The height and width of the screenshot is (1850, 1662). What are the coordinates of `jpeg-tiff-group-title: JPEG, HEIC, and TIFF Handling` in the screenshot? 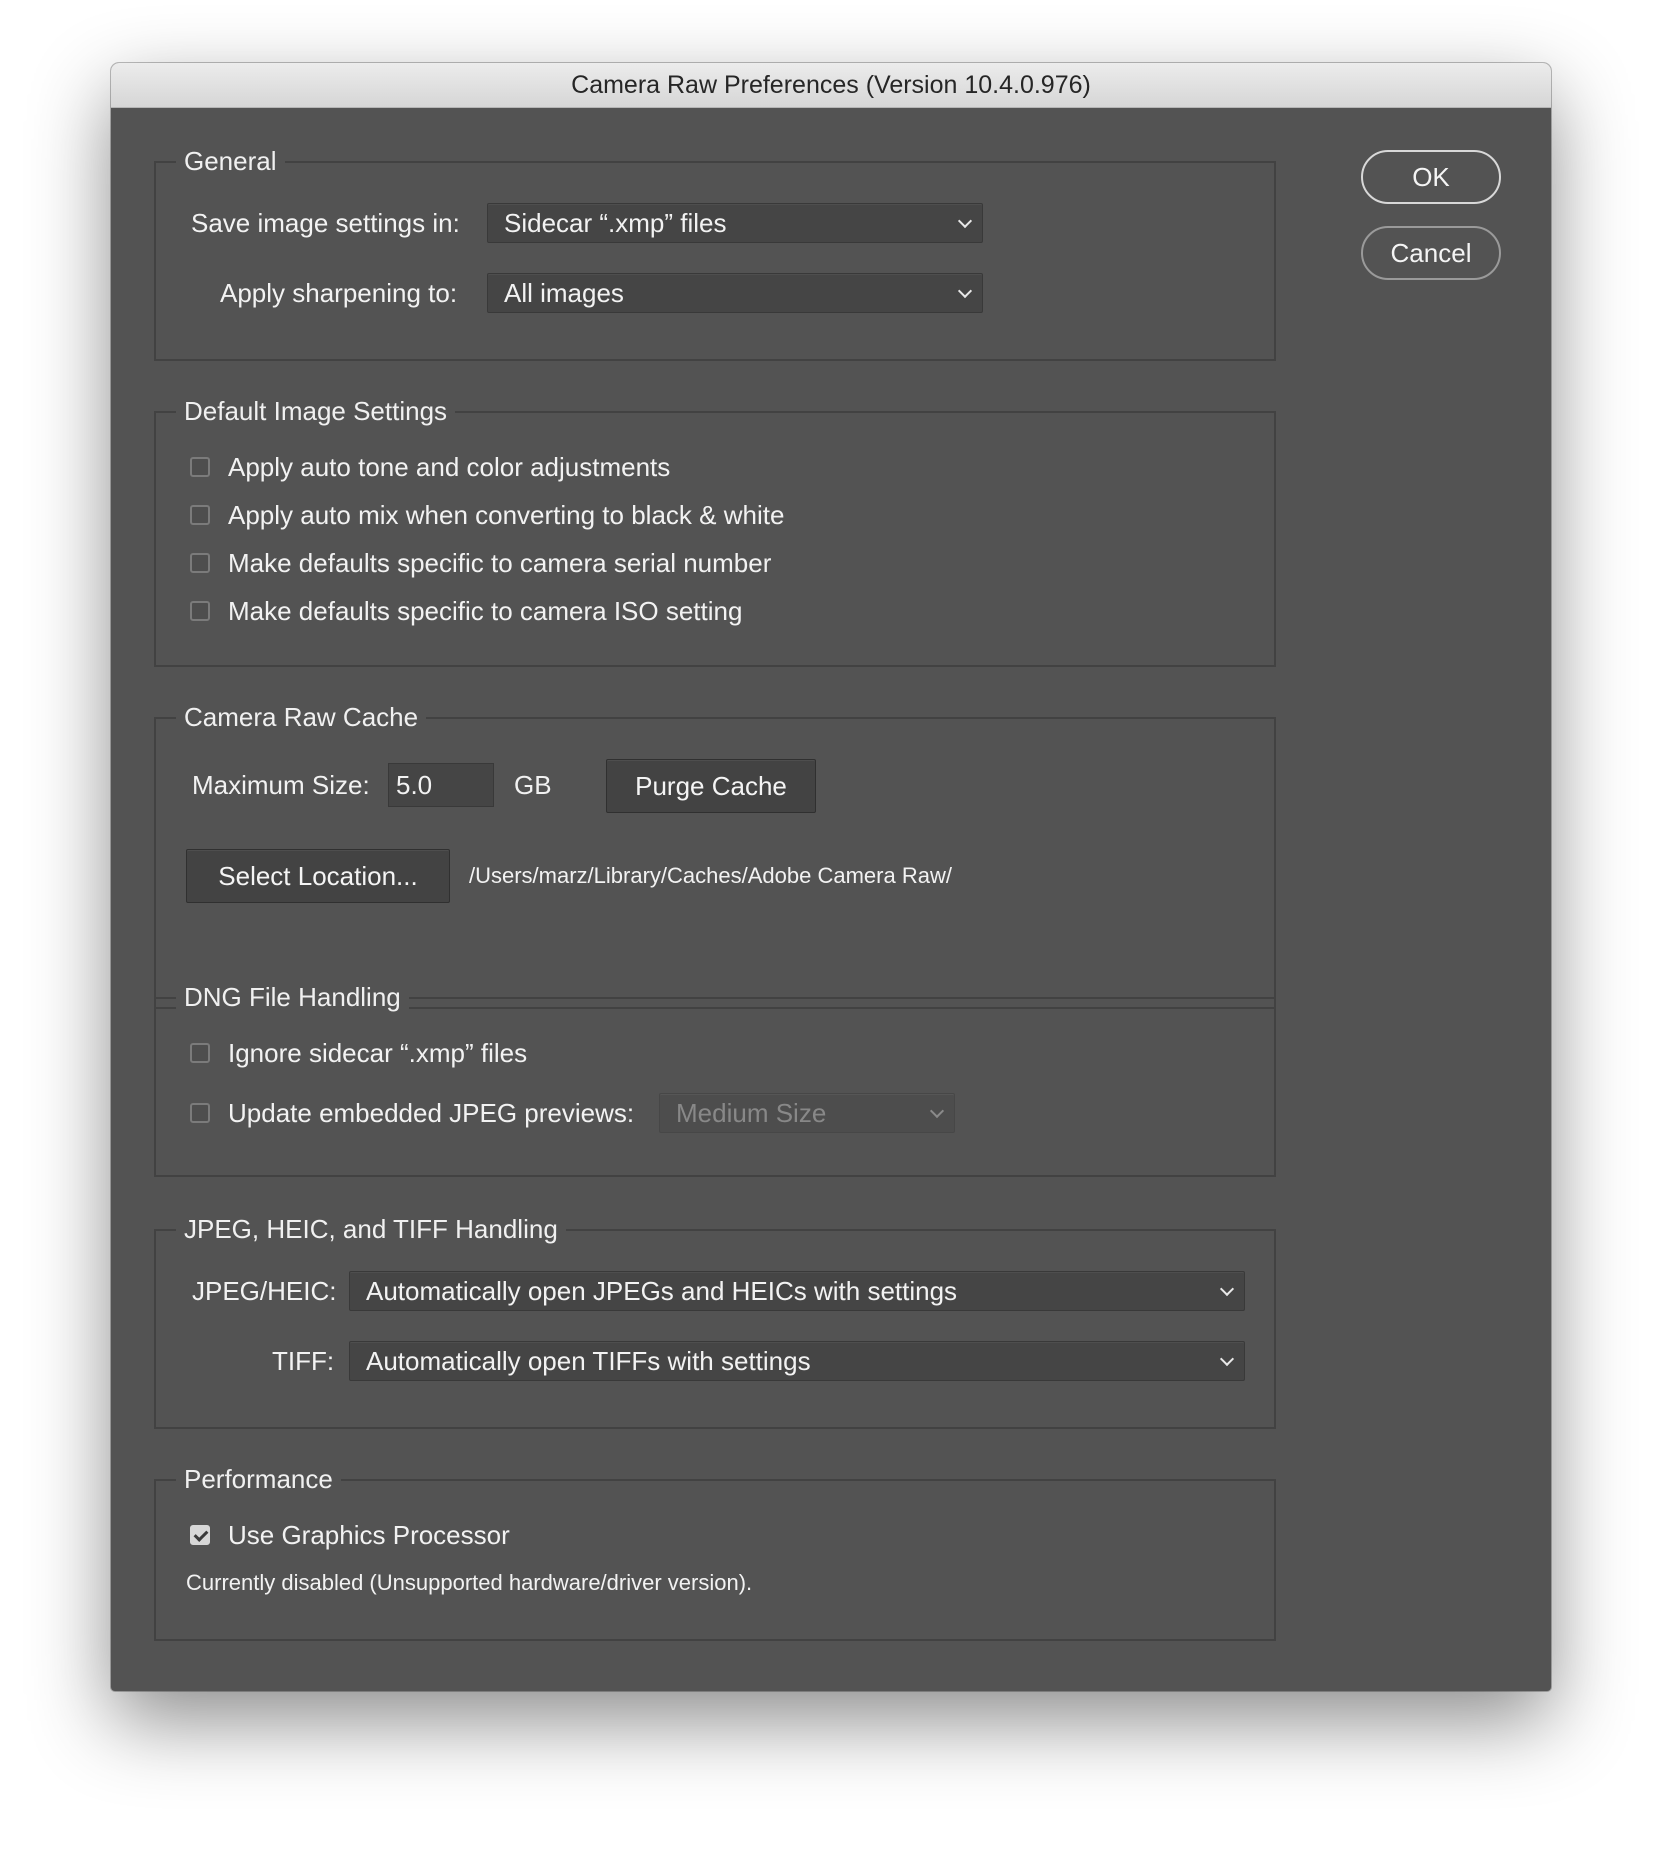 It's located at (371, 1229).